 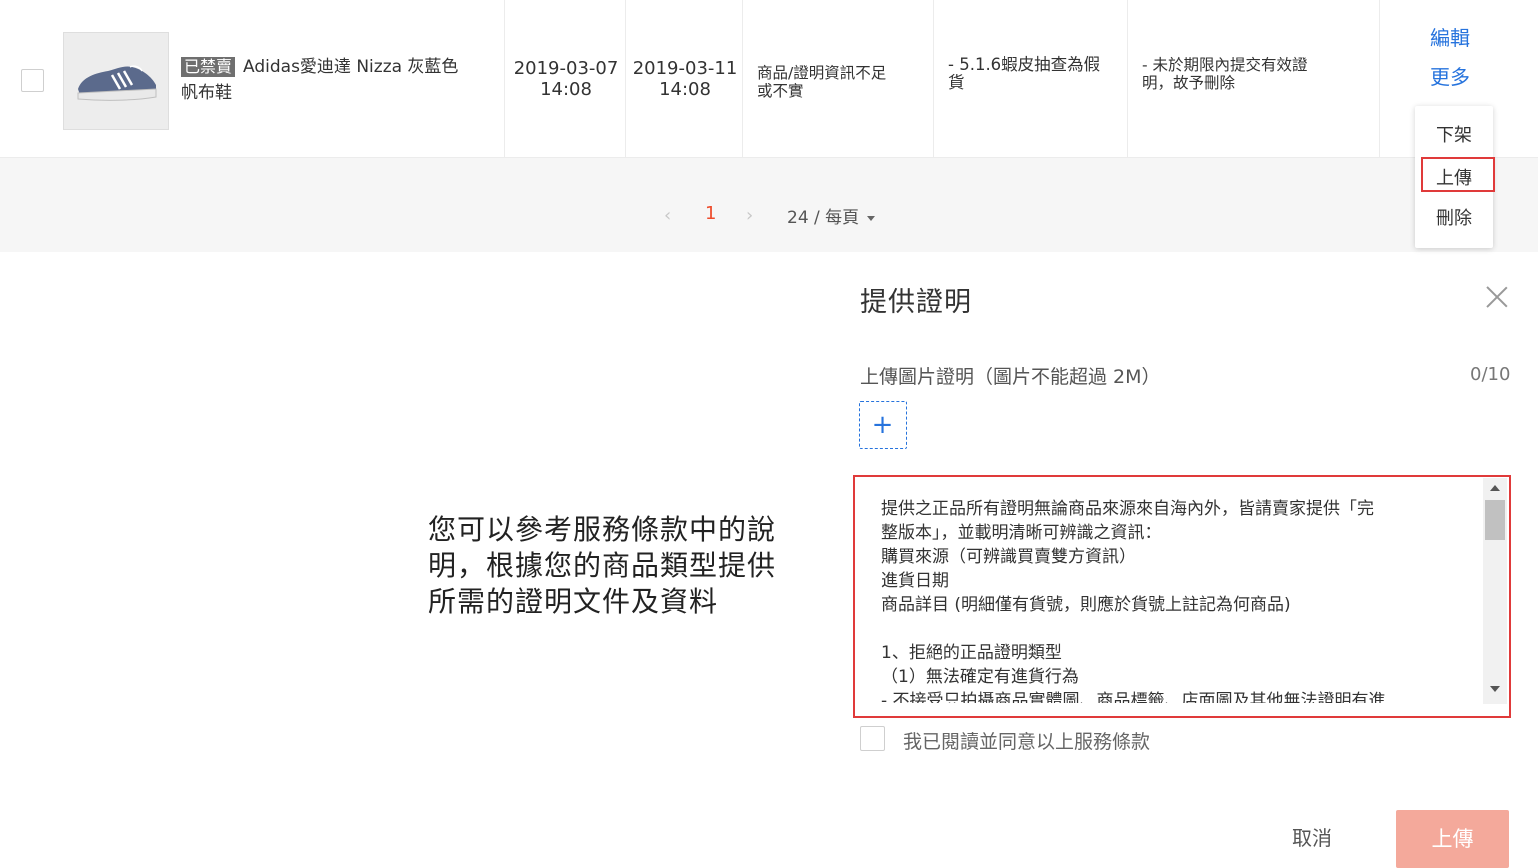 I want to click on instruction-annotation: 您可以參考服務條款中的說 明，根據您的商品類型提供 所需的證明文件及資料, so click(x=618, y=566).